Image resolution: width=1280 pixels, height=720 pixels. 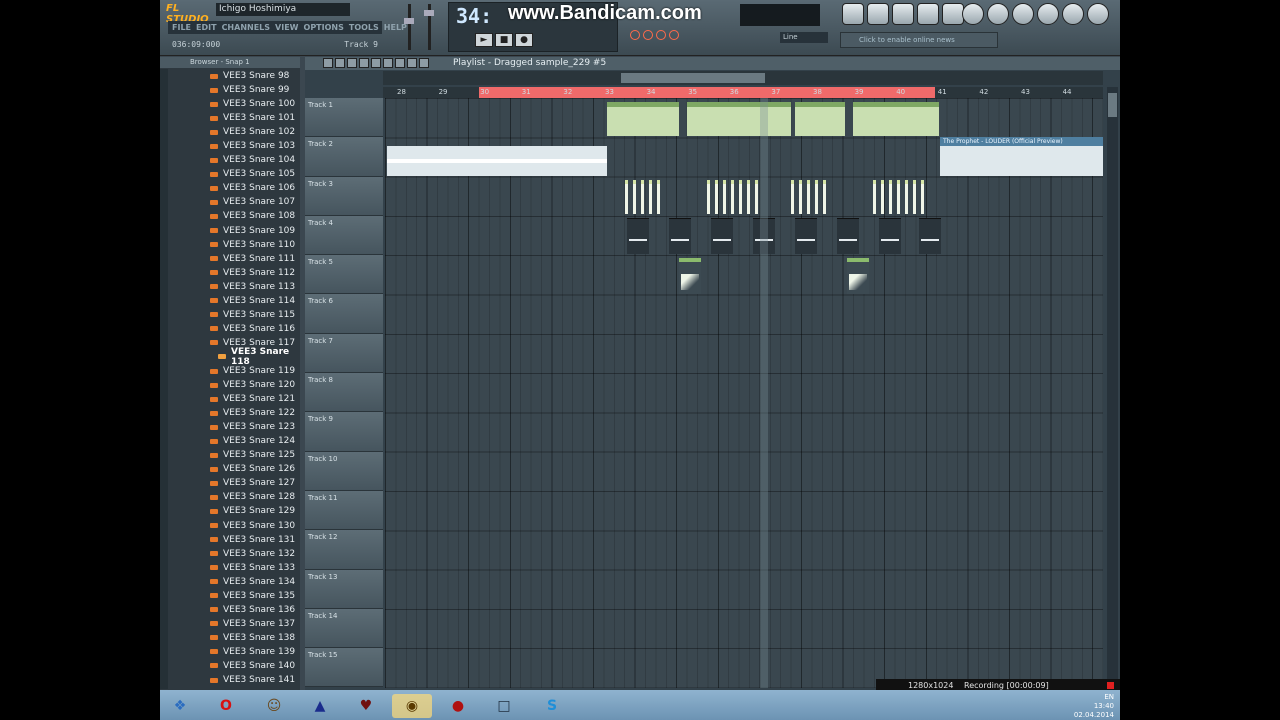 What do you see at coordinates (230, 582) in the screenshot?
I see `browser-file-item: VEE3 Snare 134` at bounding box center [230, 582].